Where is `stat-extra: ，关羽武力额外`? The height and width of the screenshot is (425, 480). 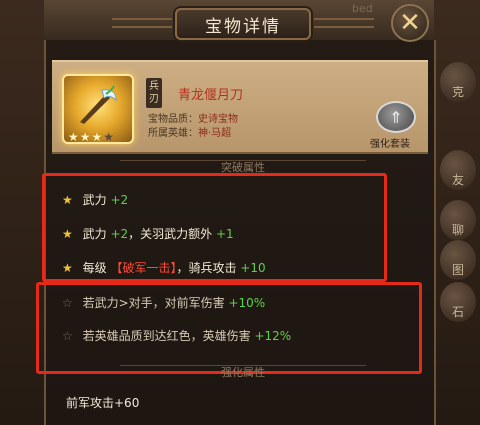 stat-extra: ，关羽武力额外 is located at coordinates (170, 234).